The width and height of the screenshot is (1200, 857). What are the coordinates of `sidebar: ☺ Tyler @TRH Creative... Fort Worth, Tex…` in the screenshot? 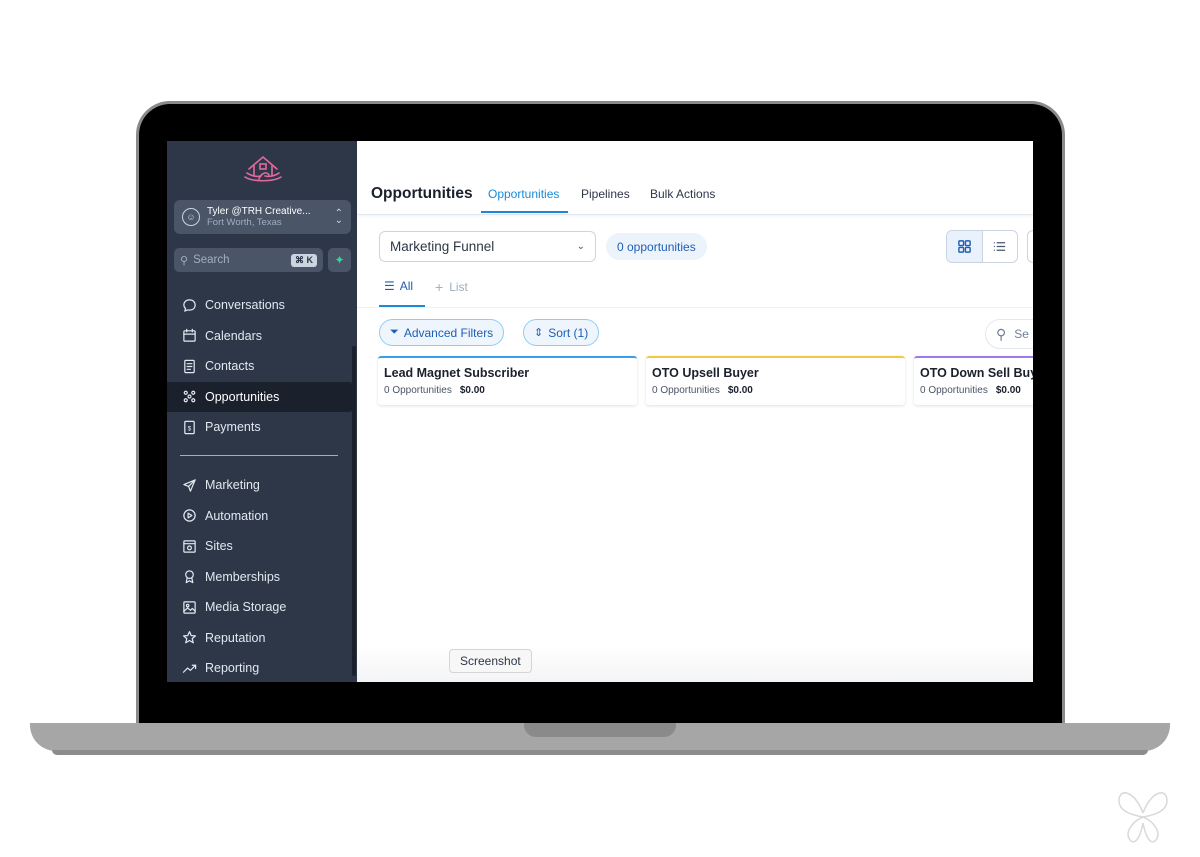 It's located at (262, 411).